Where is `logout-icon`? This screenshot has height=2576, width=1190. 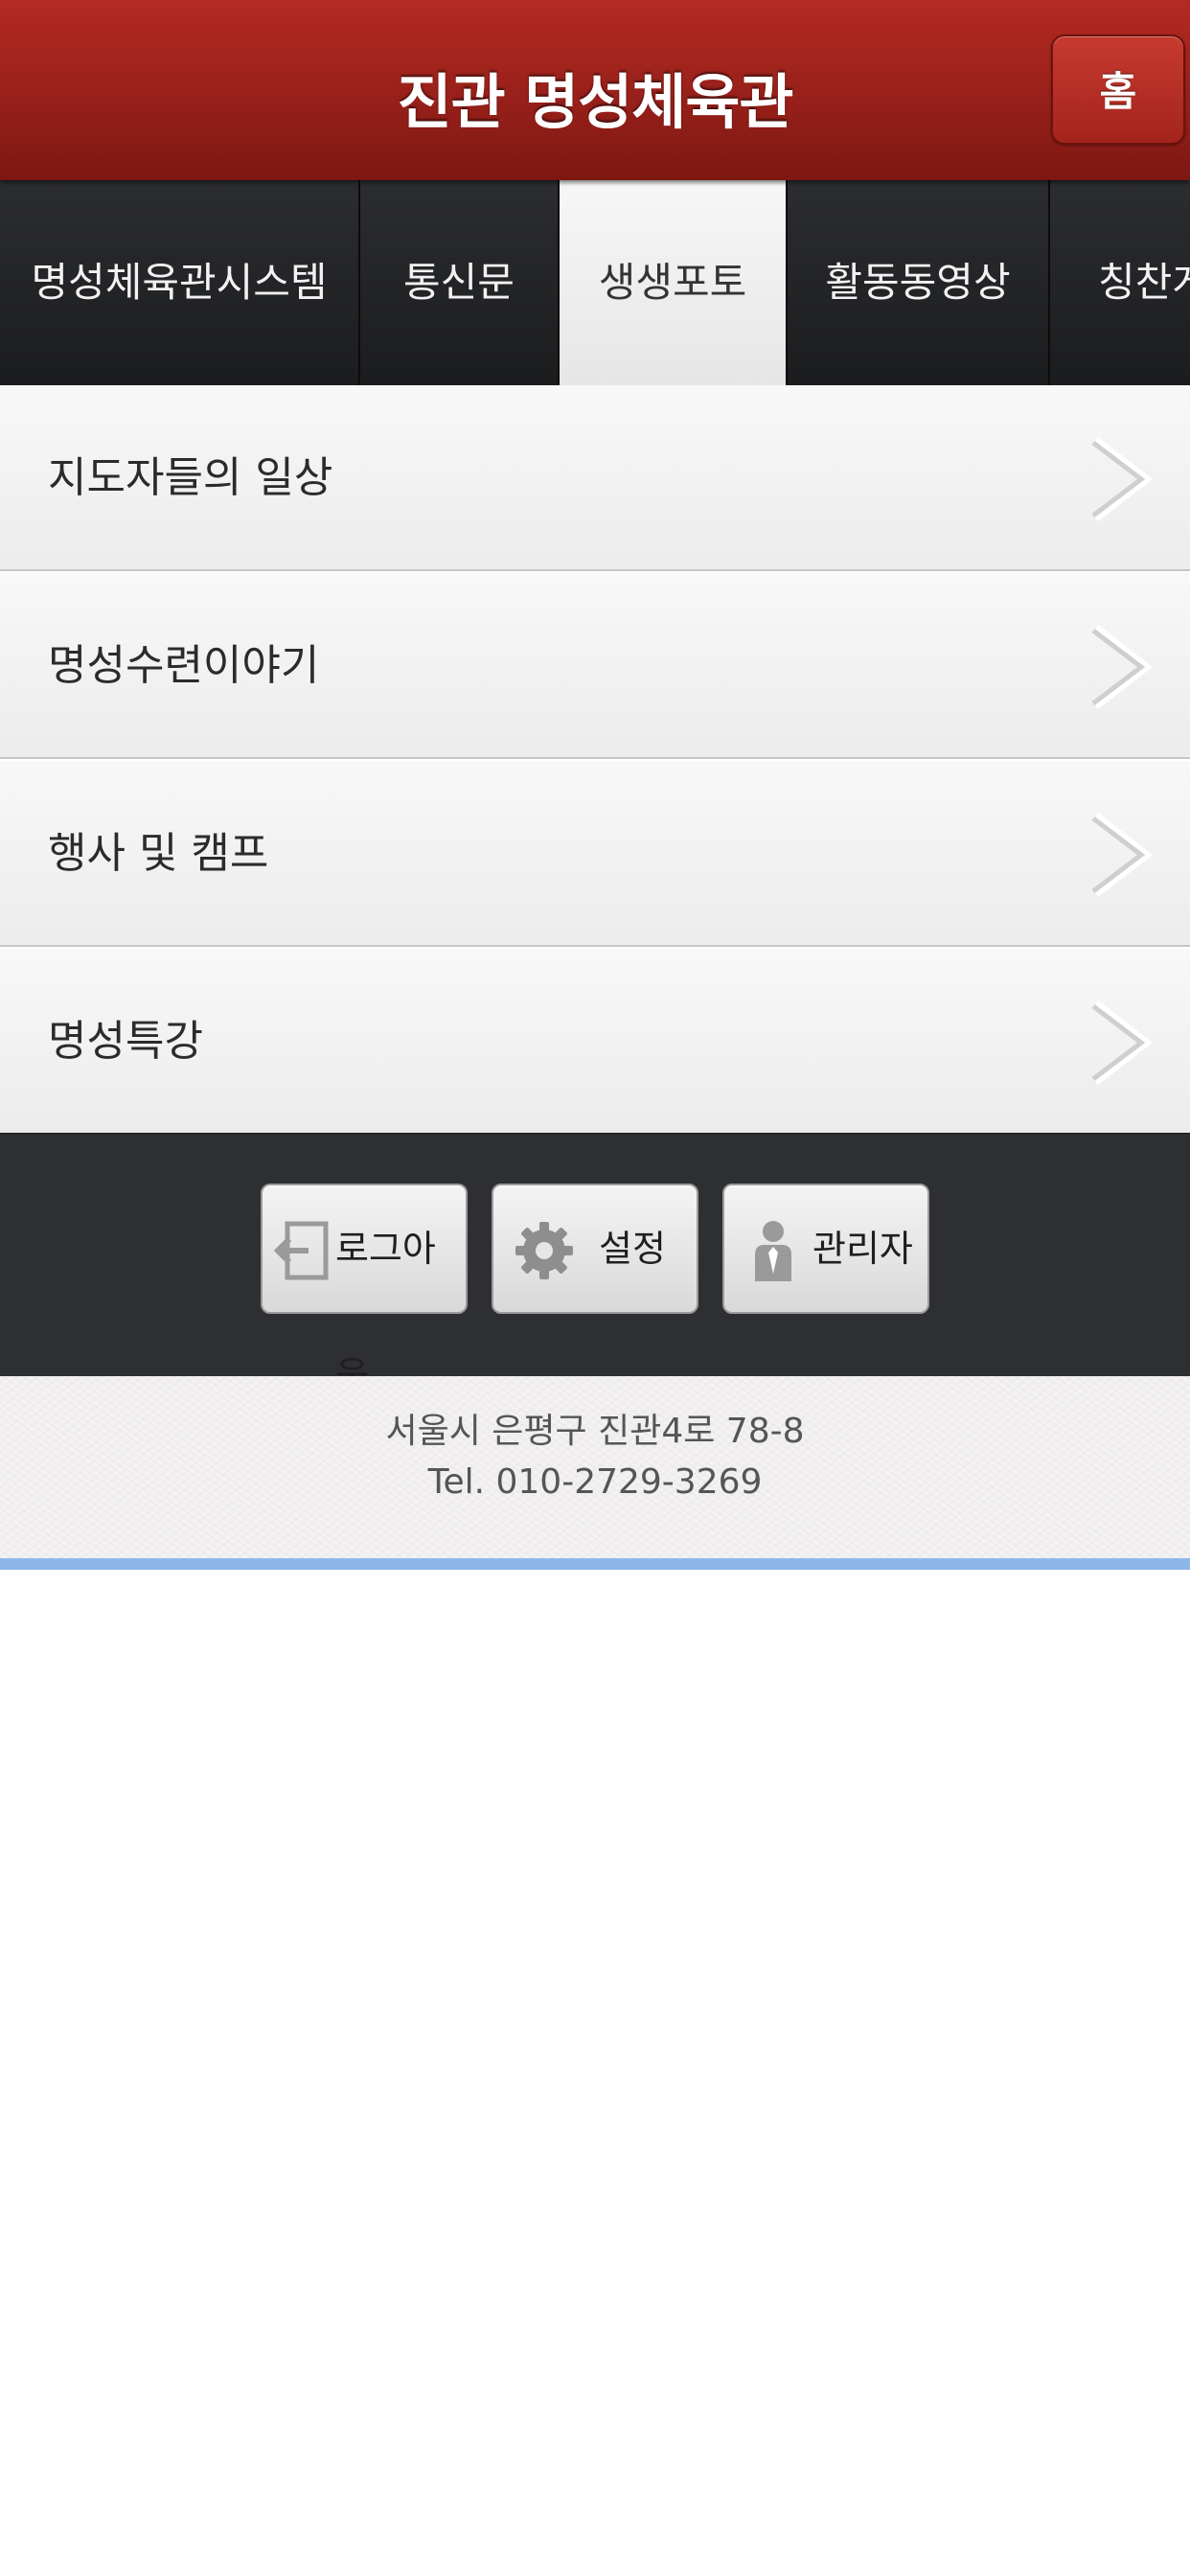
logout-icon is located at coordinates (302, 1250).